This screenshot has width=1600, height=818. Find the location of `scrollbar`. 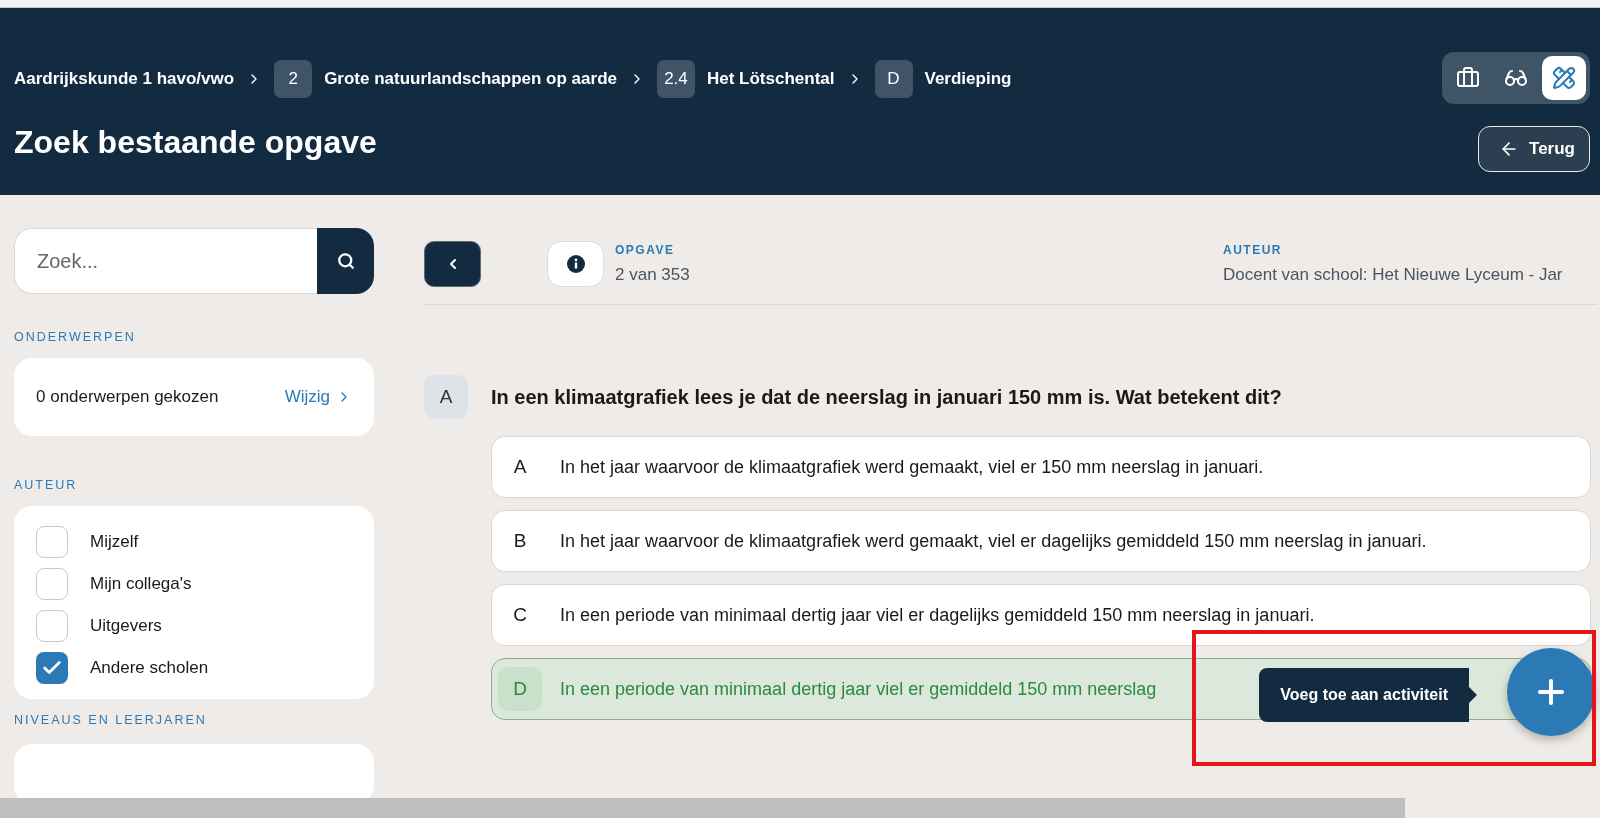

scrollbar is located at coordinates (702, 808).